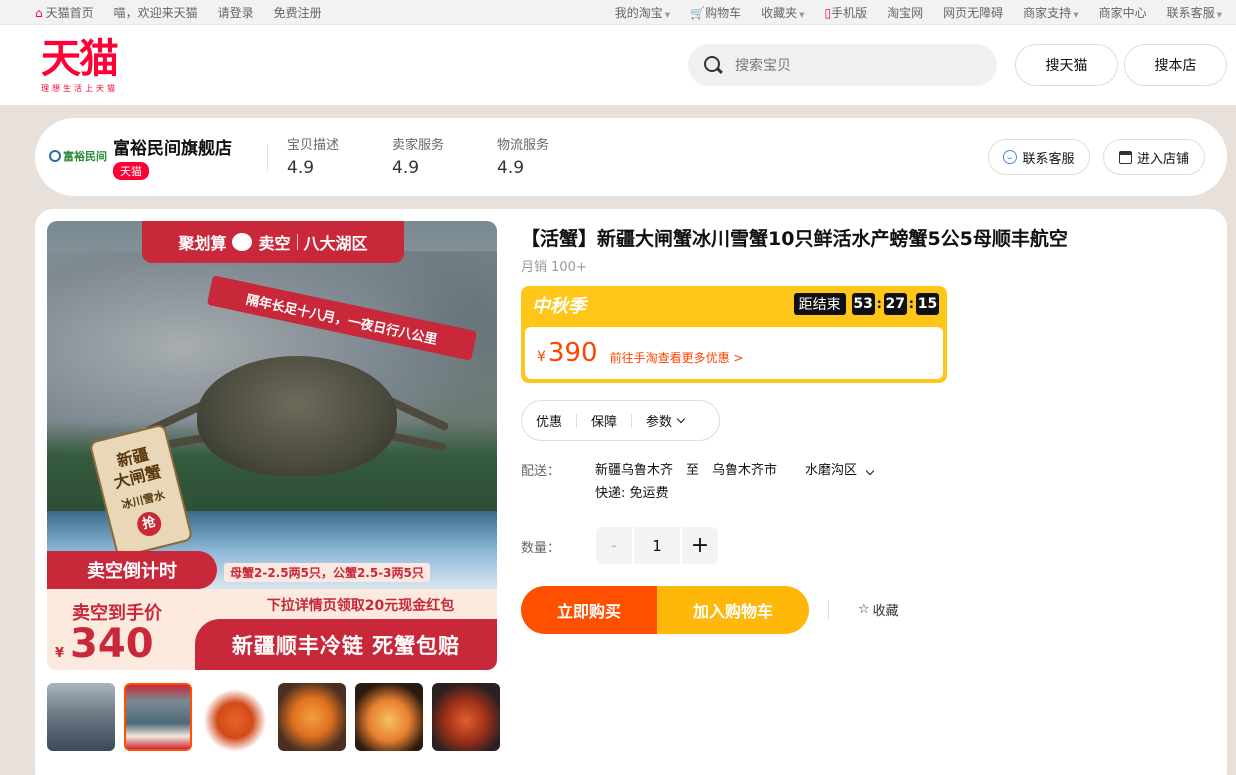 The height and width of the screenshot is (775, 1236). What do you see at coordinates (589, 610) in the screenshot?
I see `buy-now-button: 立即购买` at bounding box center [589, 610].